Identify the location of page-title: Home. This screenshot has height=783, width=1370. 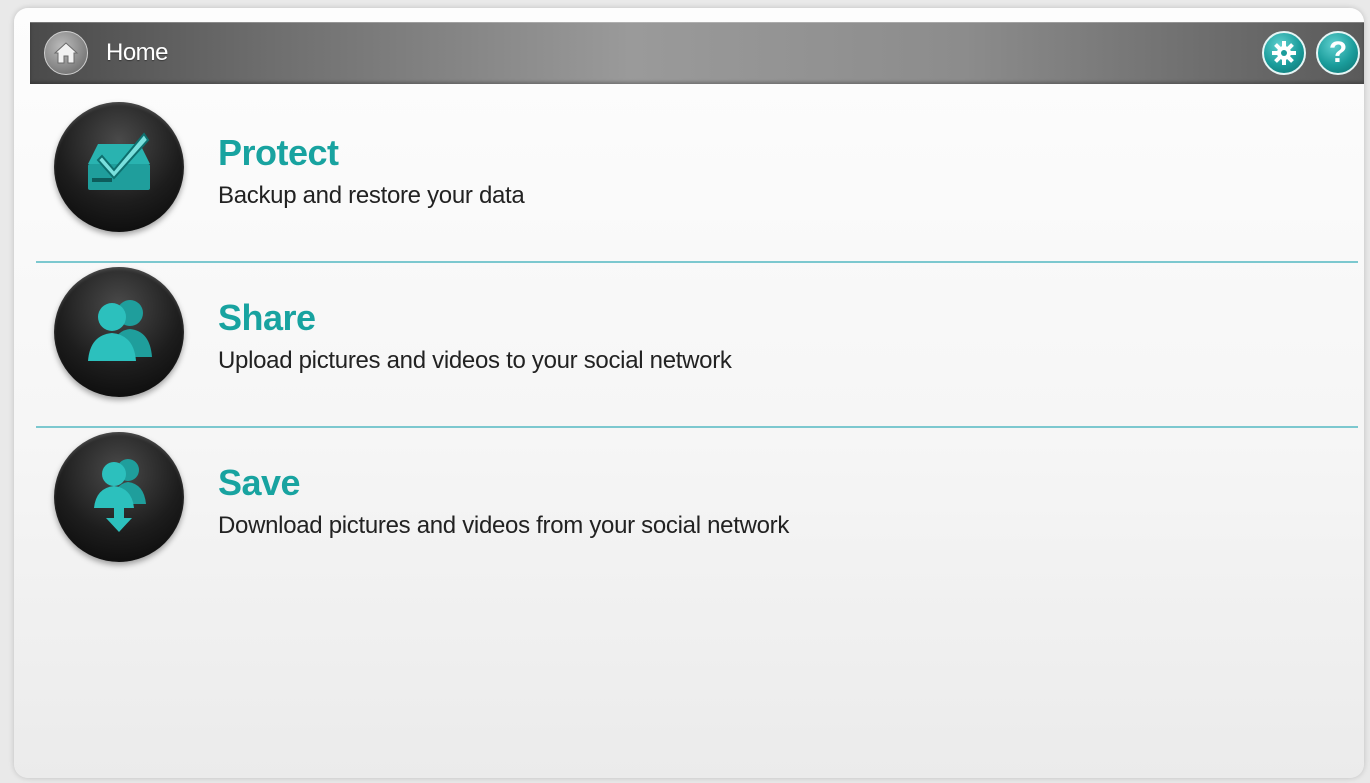
(137, 52).